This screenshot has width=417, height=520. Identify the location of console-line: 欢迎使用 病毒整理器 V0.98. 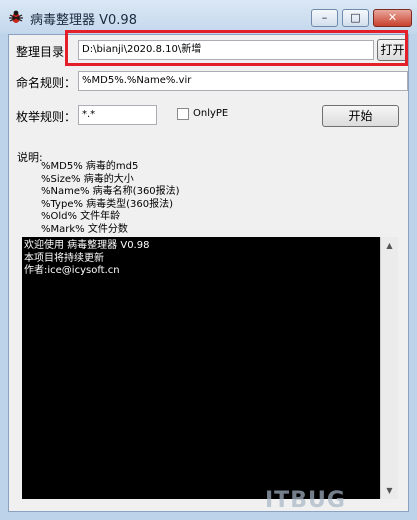
(87, 245).